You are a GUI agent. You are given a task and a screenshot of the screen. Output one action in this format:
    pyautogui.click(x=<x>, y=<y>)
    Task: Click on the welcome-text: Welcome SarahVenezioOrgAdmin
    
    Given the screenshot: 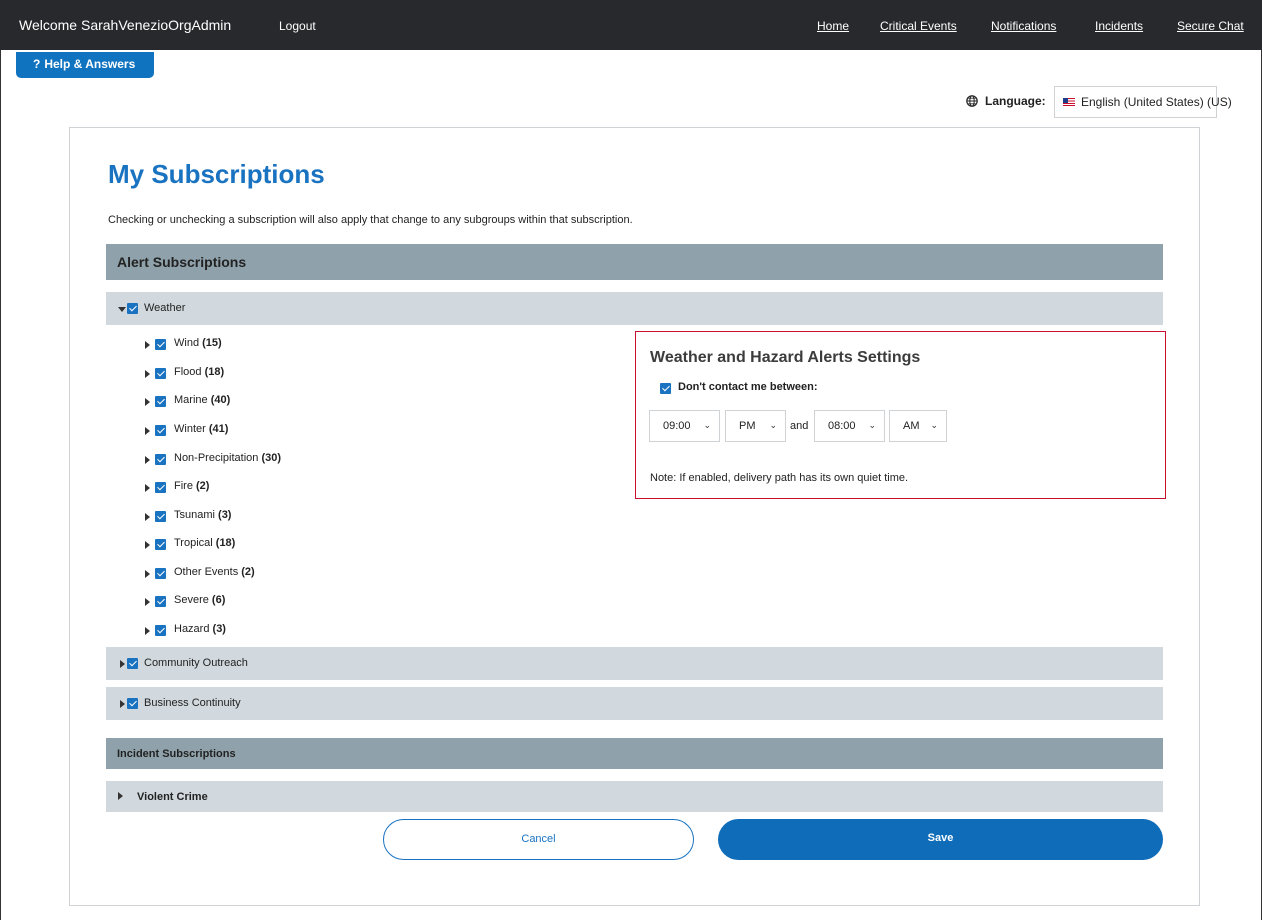 What is the action you would take?
    pyautogui.click(x=125, y=25)
    